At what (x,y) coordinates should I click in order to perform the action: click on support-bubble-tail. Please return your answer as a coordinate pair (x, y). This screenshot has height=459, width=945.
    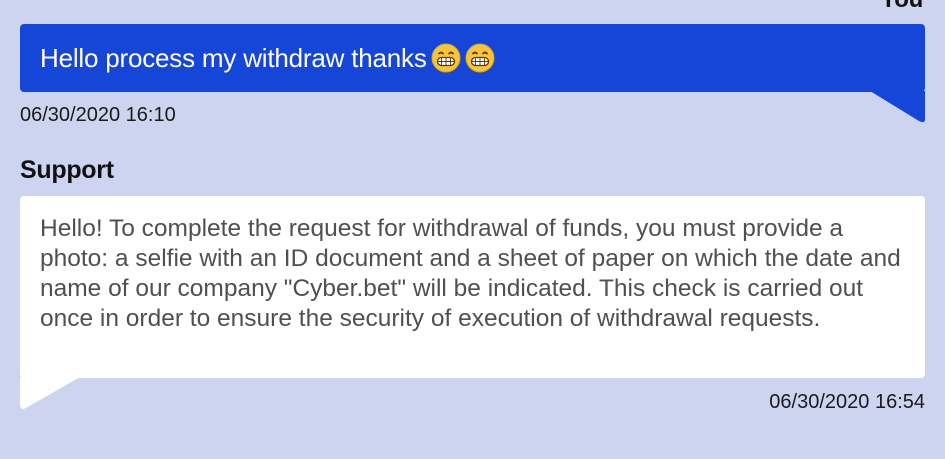
    Looking at the image, I should click on (50, 393).